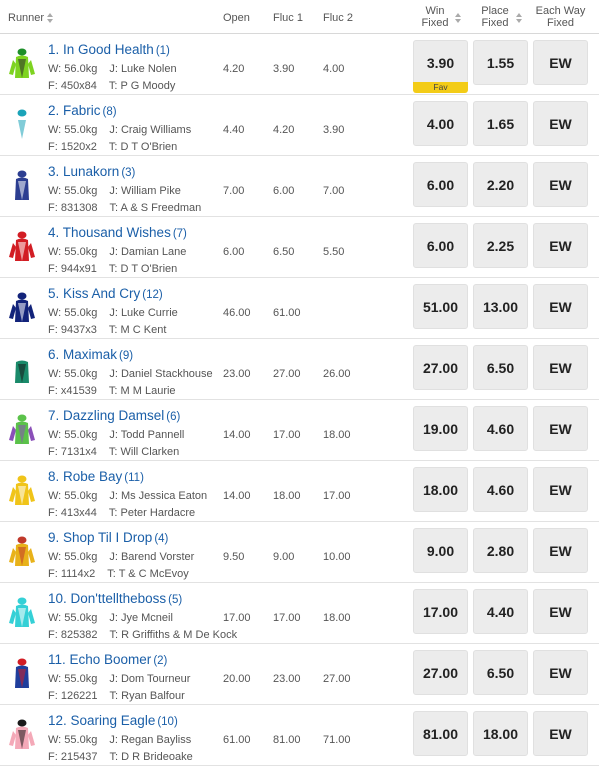 The width and height of the screenshot is (599, 772). Describe the element at coordinates (500, 733) in the screenshot. I see `place-fixed-odds-button: 18.00` at that location.